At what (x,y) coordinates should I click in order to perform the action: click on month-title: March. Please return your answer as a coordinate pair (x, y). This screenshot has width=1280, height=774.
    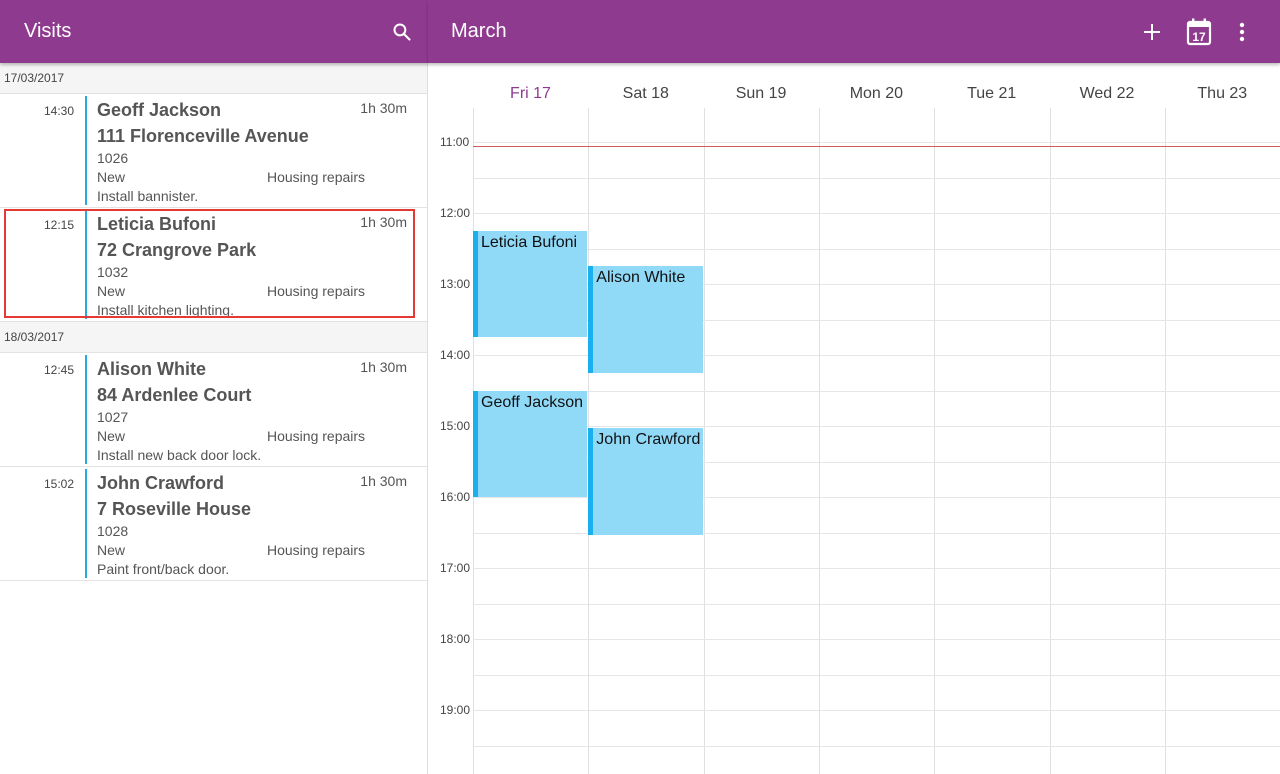
    Looking at the image, I should click on (479, 31).